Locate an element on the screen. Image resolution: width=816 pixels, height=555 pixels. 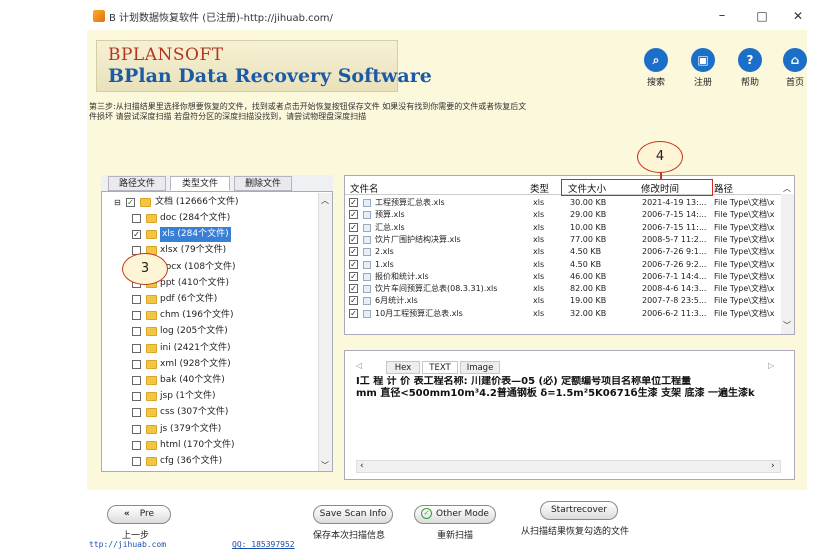
tree-item-label: xlsx (79个文件) is located at coordinates (193, 250).